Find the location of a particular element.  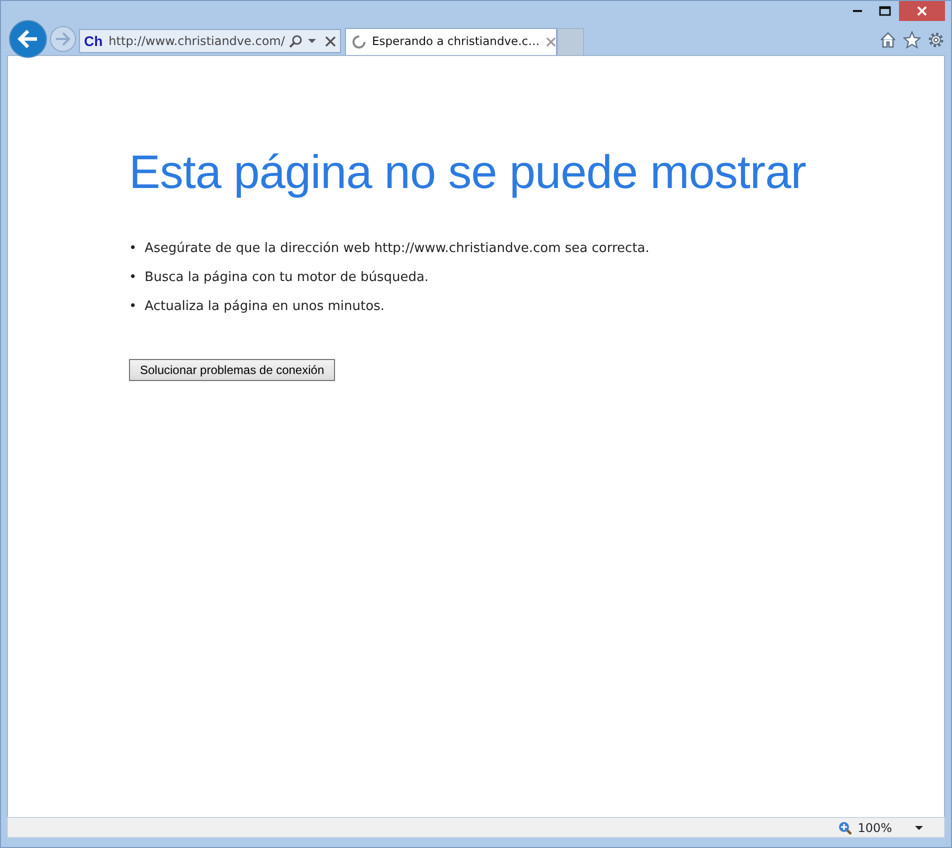

settings-icon is located at coordinates (936, 40).